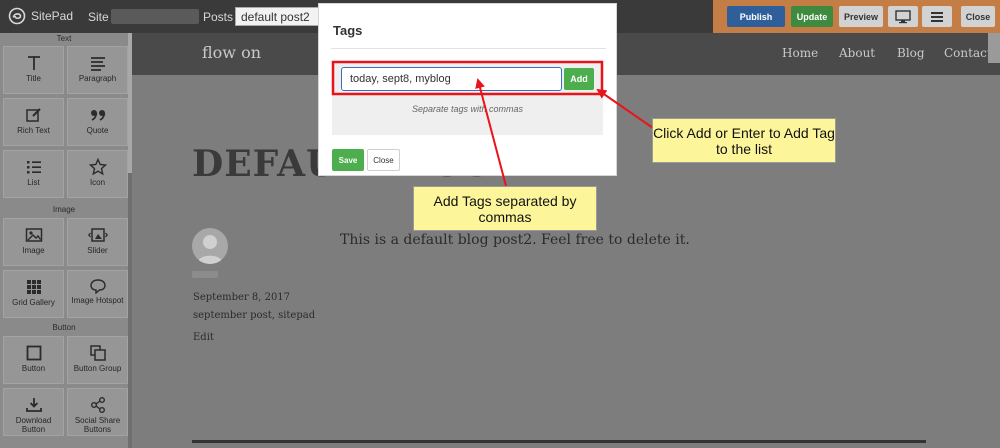  What do you see at coordinates (800, 53) in the screenshot?
I see `nav-home: Home` at bounding box center [800, 53].